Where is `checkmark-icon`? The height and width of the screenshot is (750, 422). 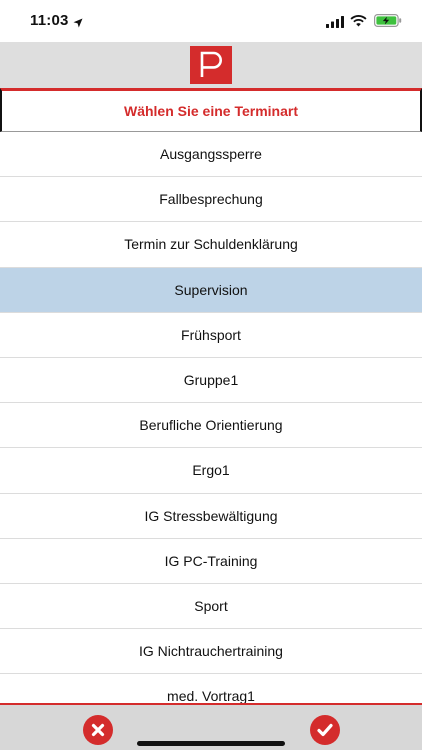 checkmark-icon is located at coordinates (325, 730).